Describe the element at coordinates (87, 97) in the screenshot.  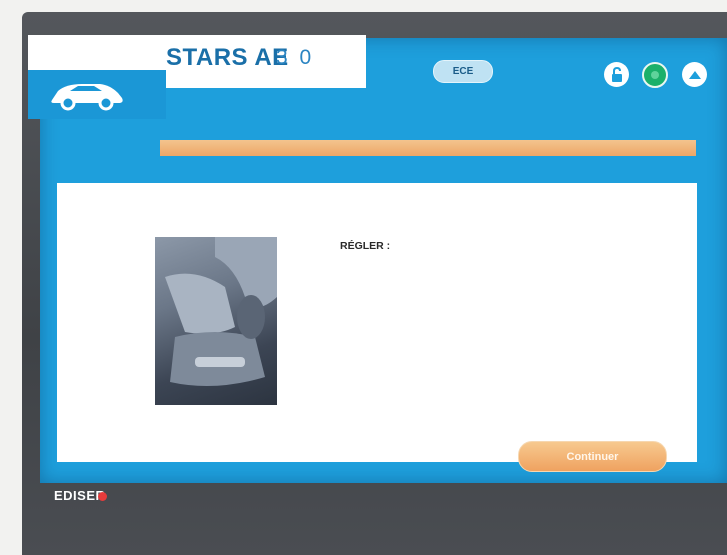
I see `car-icon` at that location.